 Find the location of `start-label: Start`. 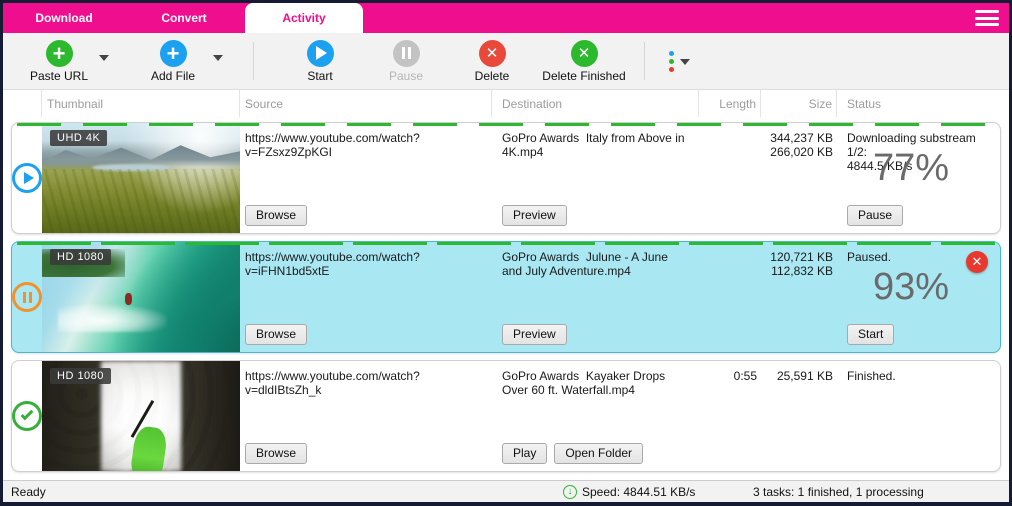

start-label: Start is located at coordinates (320, 75).